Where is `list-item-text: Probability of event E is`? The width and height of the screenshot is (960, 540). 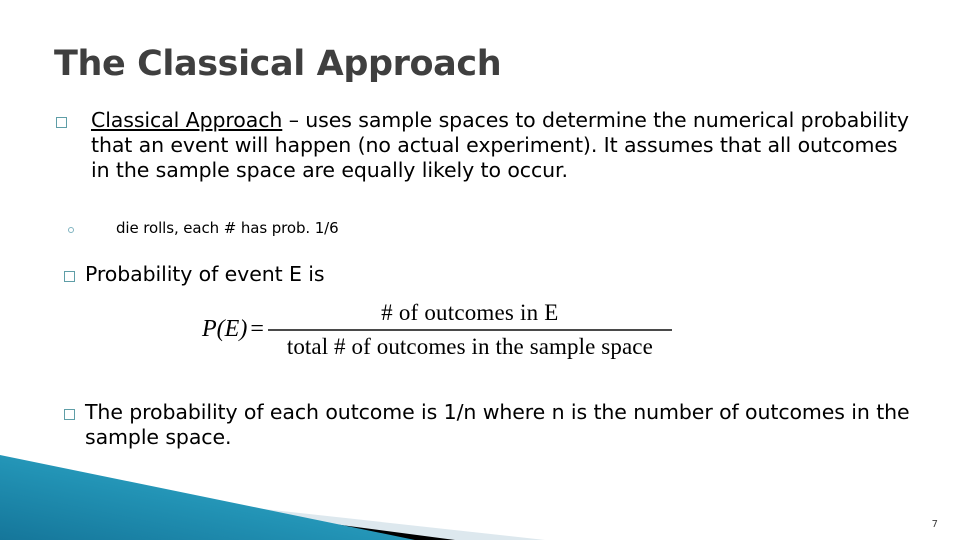
list-item-text: Probability of event E is is located at coordinates (205, 274).